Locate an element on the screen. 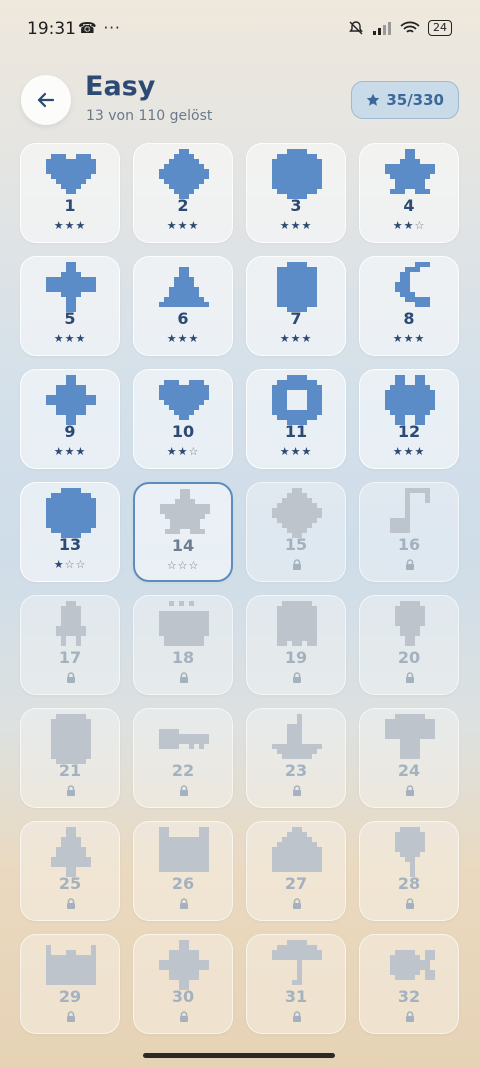  home-indicator is located at coordinates (239, 1055).